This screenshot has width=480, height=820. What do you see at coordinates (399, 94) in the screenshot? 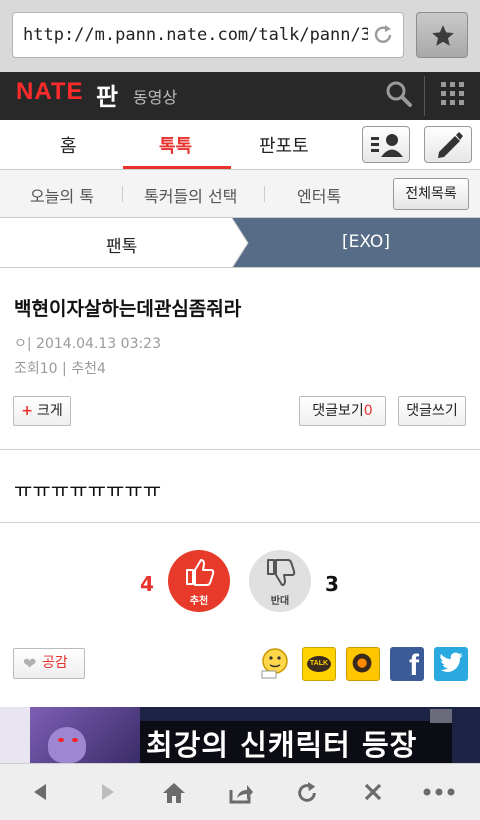
I see `search-icon` at bounding box center [399, 94].